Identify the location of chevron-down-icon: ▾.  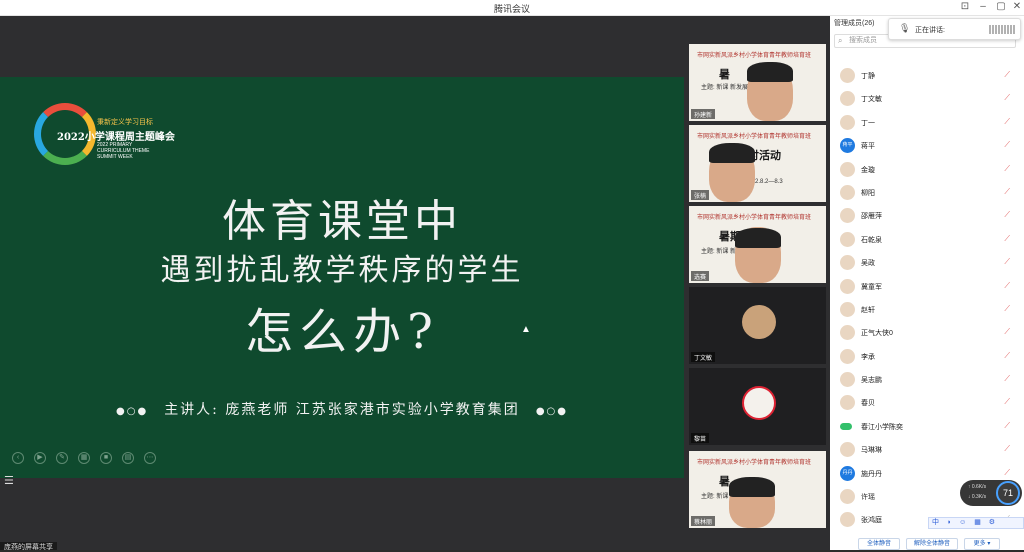
(989, 544).